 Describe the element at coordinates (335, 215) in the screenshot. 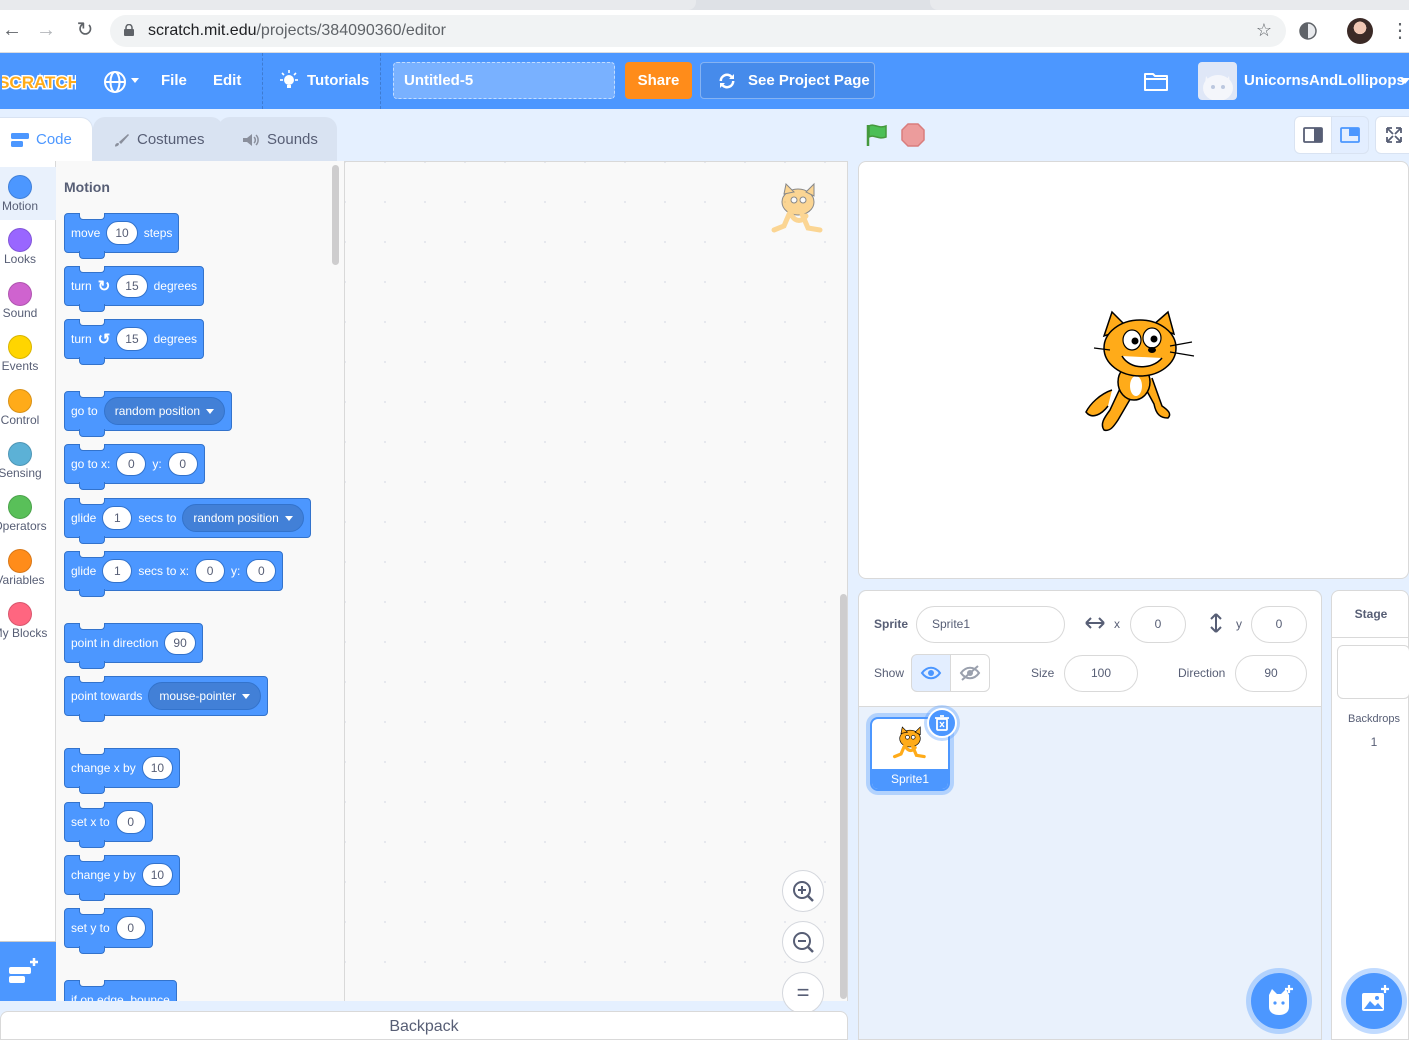

I see `palette-scrollbar` at that location.